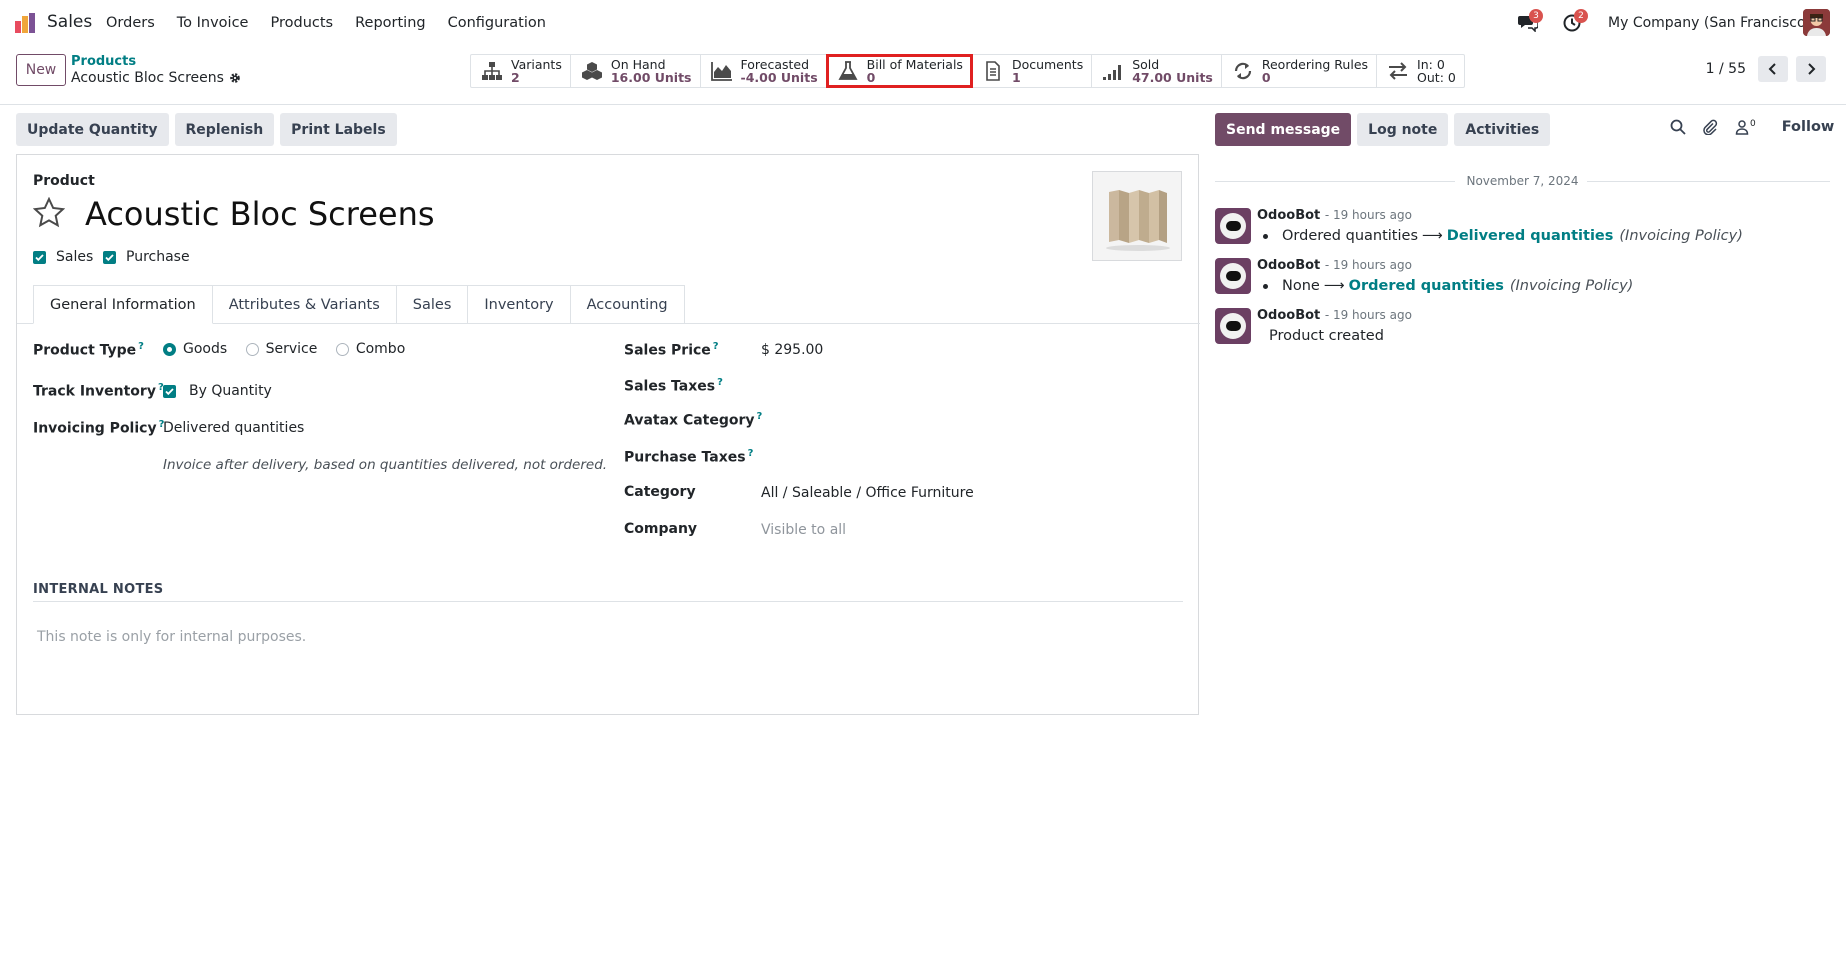  Describe the element at coordinates (432, 304) in the screenshot. I see `tab-sales: Sales` at that location.